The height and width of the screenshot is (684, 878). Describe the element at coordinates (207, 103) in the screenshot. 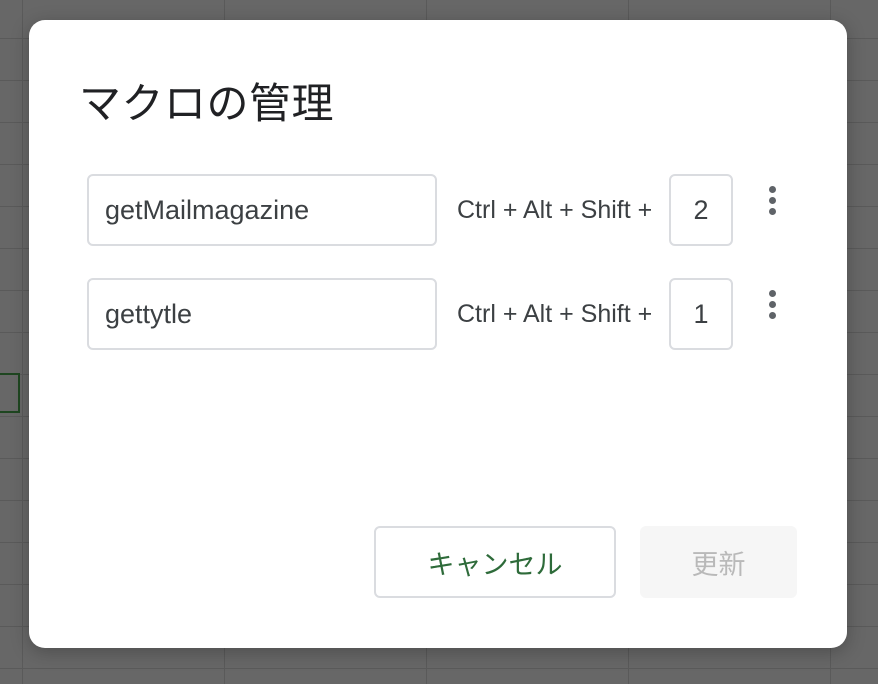

I see `dialog-title: マクロの管理` at that location.